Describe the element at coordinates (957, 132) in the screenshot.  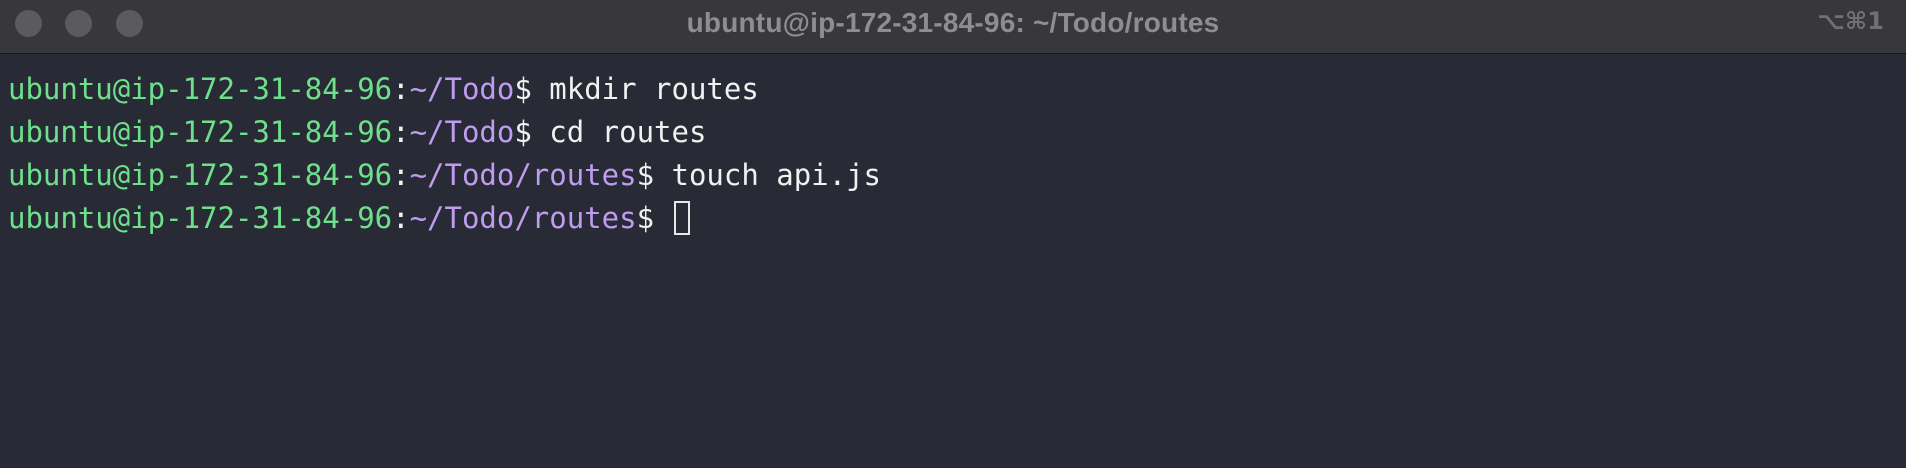
I see `terminal-line: ubuntu@ip-172-31-84-96:~/Todo$ cd routes` at that location.